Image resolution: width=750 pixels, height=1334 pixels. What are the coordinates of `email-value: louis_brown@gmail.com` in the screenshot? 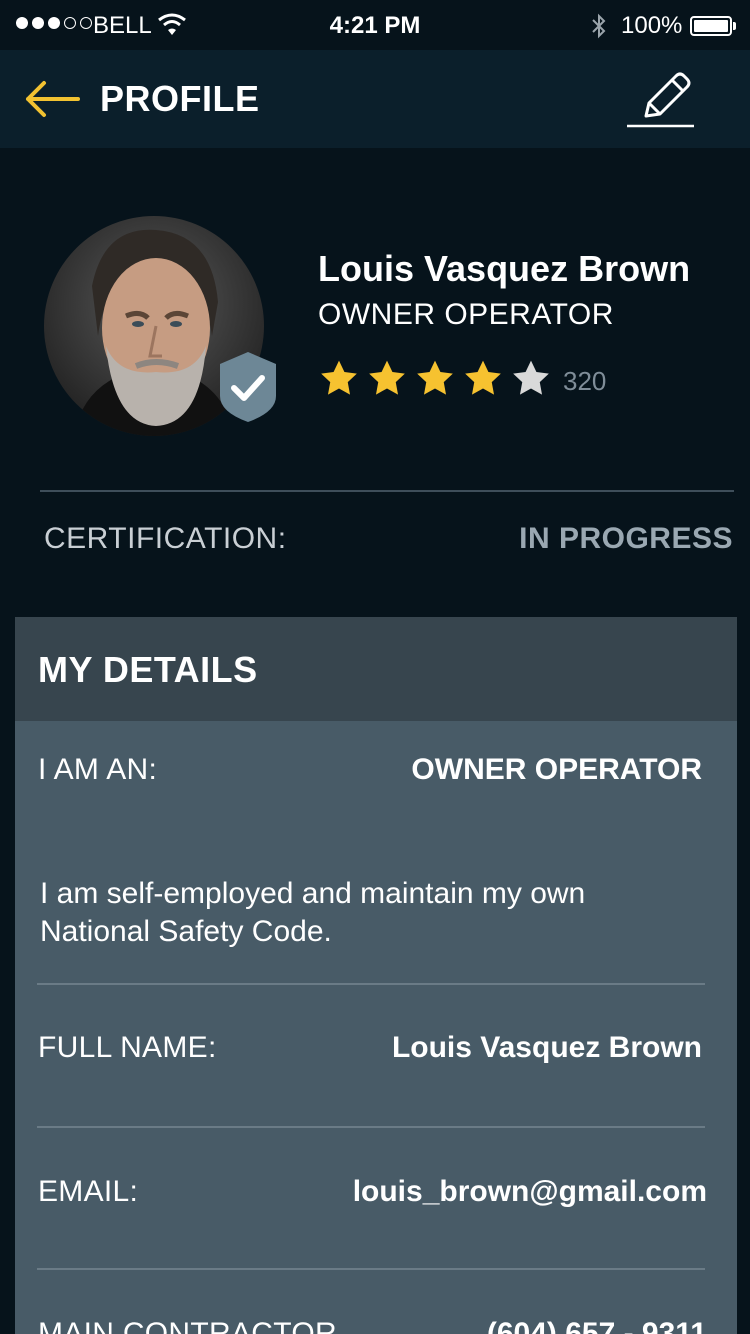 It's located at (529, 1191).